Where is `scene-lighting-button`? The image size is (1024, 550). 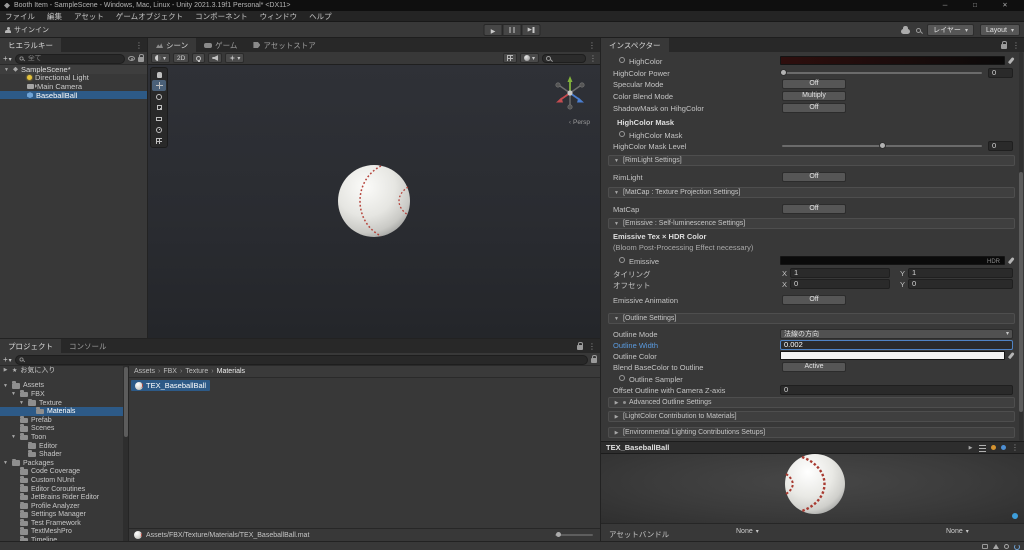 scene-lighting-button is located at coordinates (199, 58).